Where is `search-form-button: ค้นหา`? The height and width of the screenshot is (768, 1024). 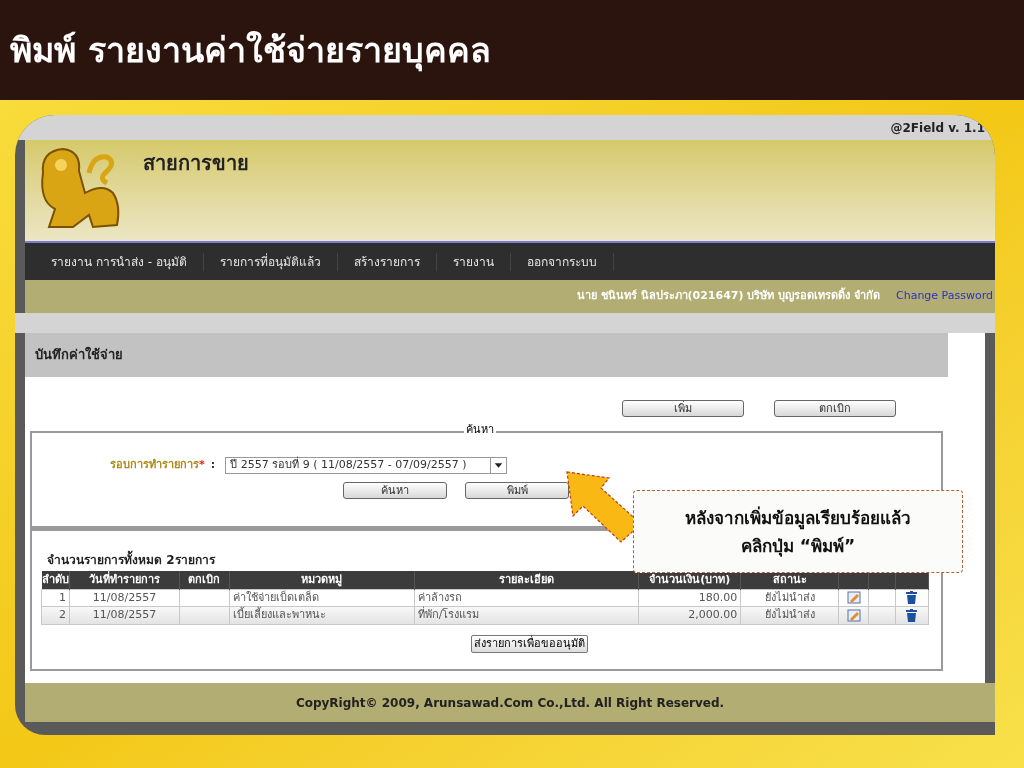
search-form-button: ค้นหา is located at coordinates (395, 490).